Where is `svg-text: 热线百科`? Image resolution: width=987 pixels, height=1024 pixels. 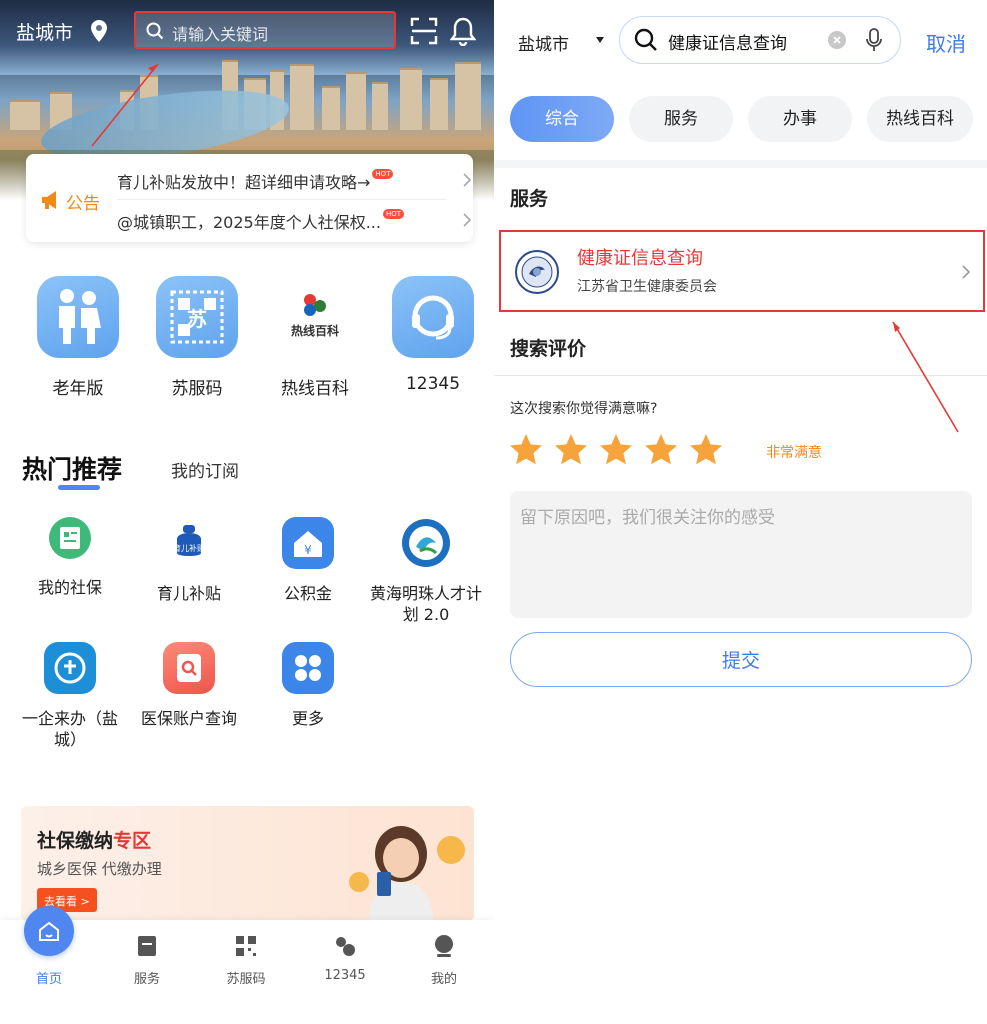
svg-text: 热线百科 is located at coordinates (315, 330).